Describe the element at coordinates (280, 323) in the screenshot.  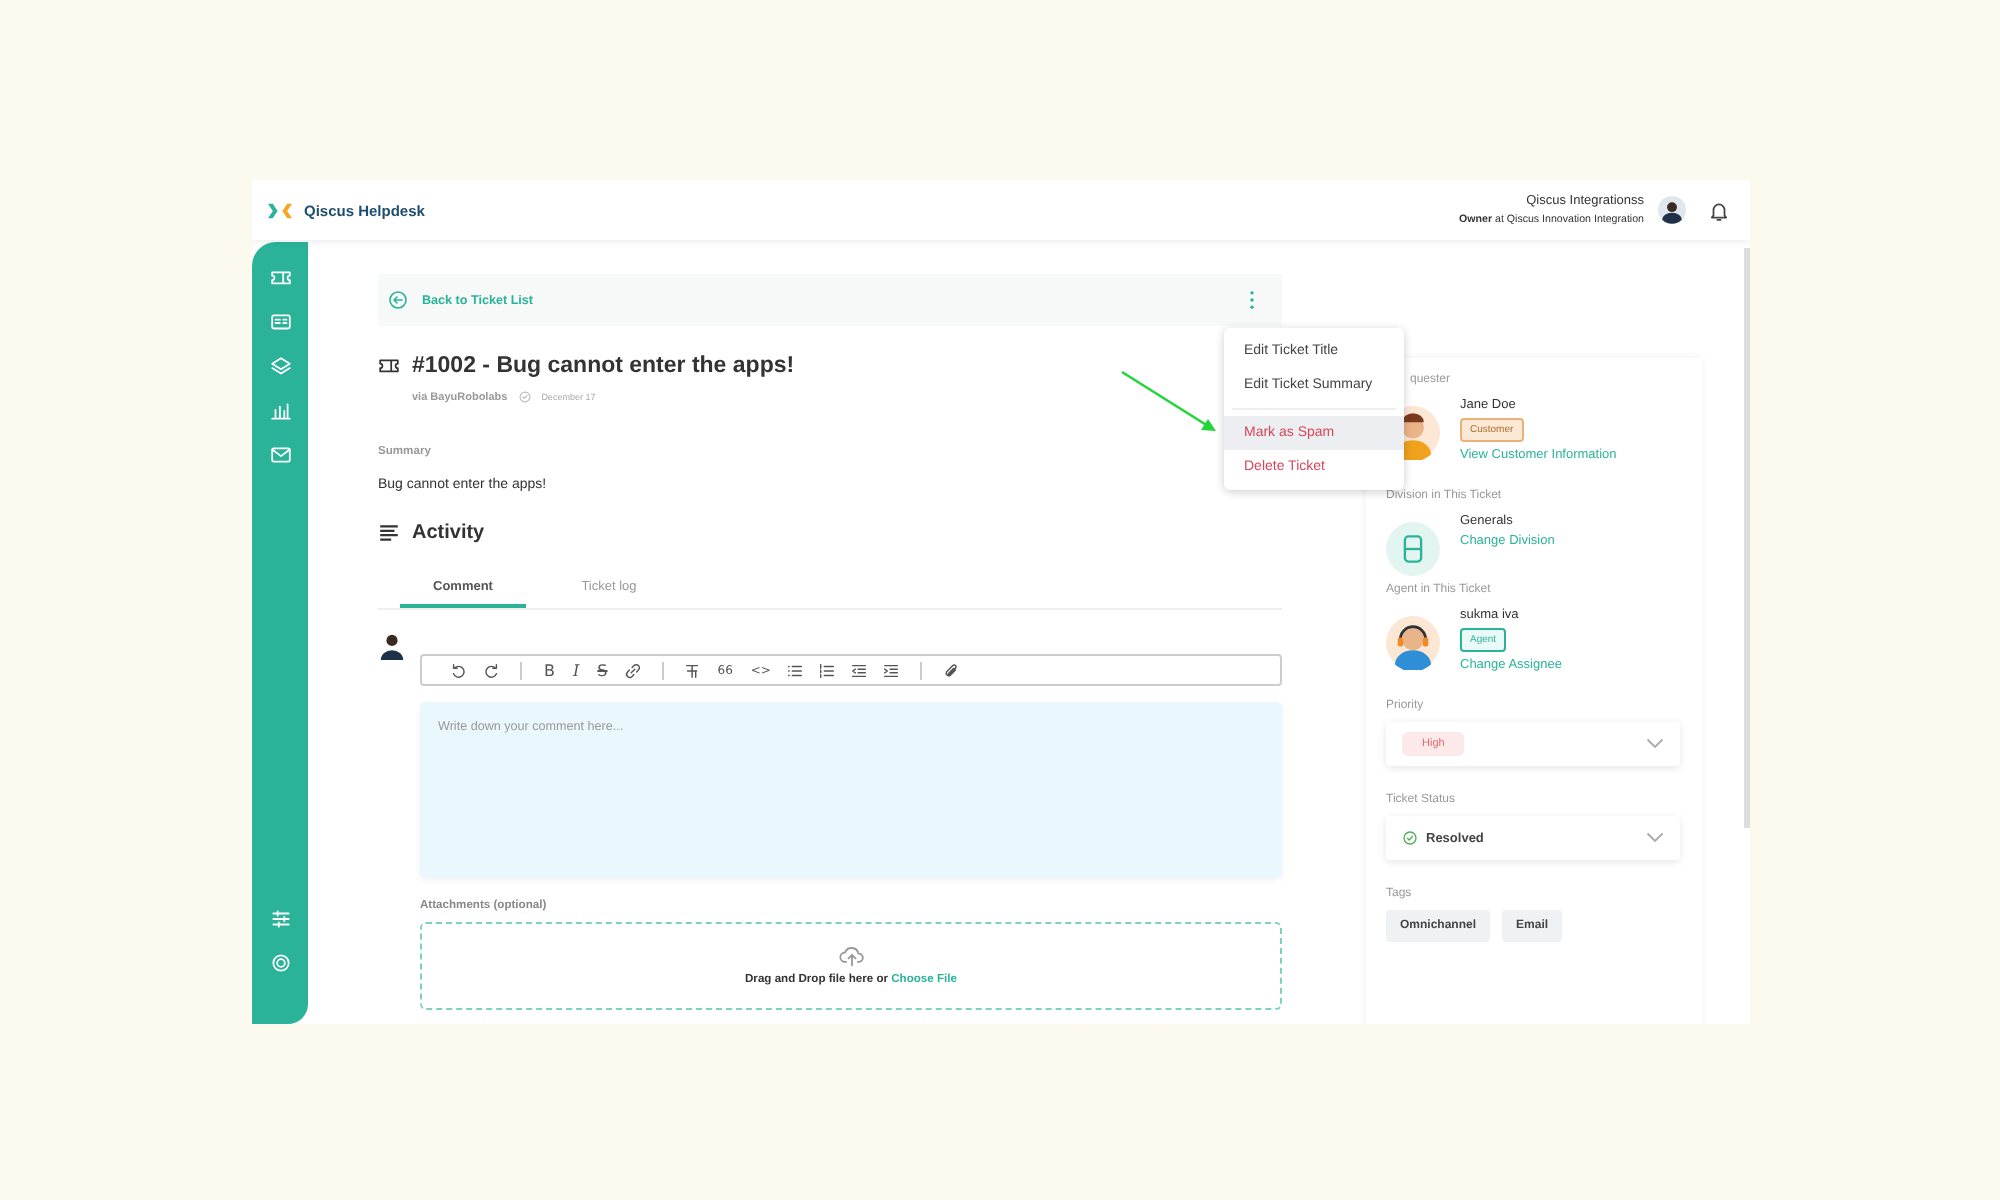
I see `id-card-icon` at that location.